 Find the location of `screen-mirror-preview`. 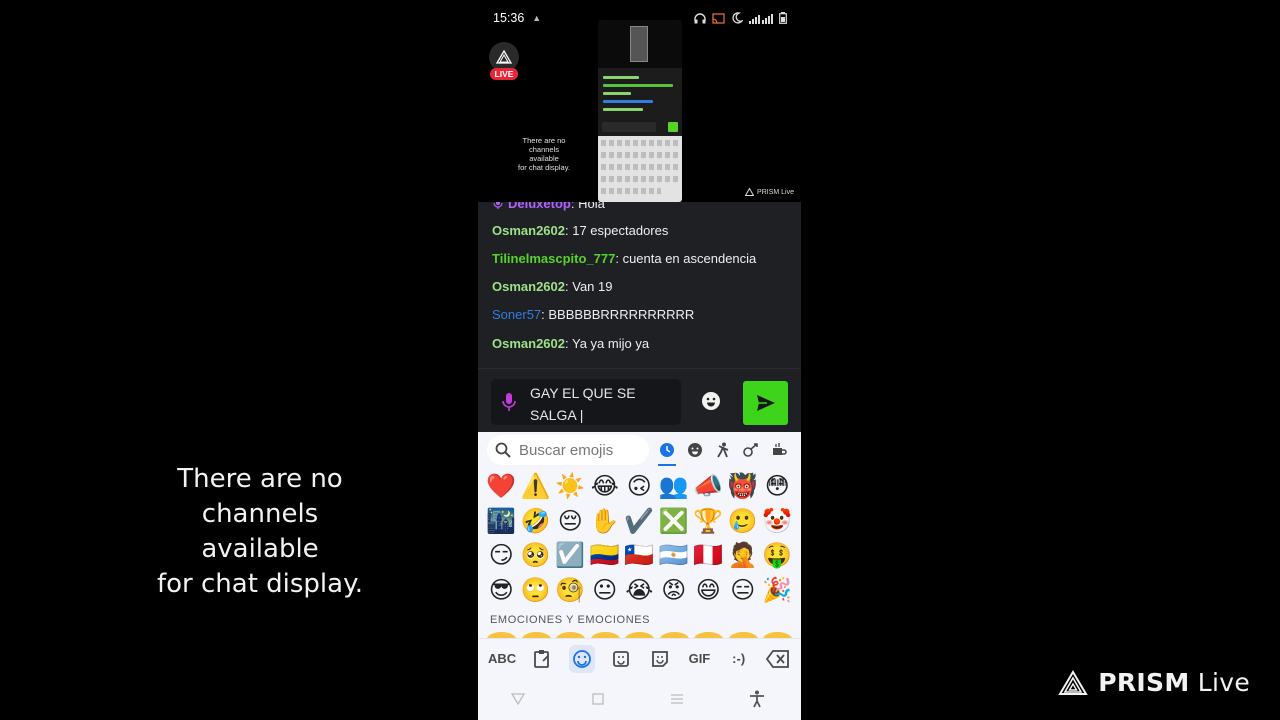

screen-mirror-preview is located at coordinates (640, 111).